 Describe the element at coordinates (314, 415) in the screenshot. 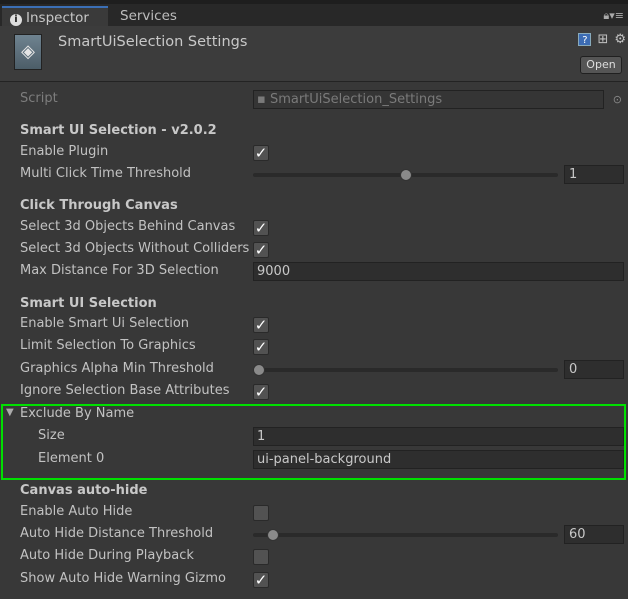

I see `exclude-foldout: ▼ Exclude By Name` at that location.